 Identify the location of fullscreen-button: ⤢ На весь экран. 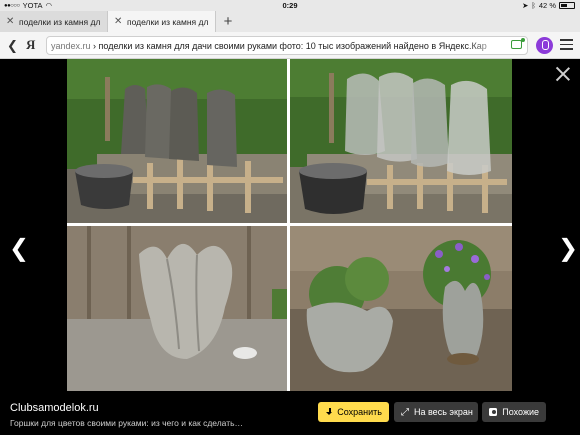
(436, 412).